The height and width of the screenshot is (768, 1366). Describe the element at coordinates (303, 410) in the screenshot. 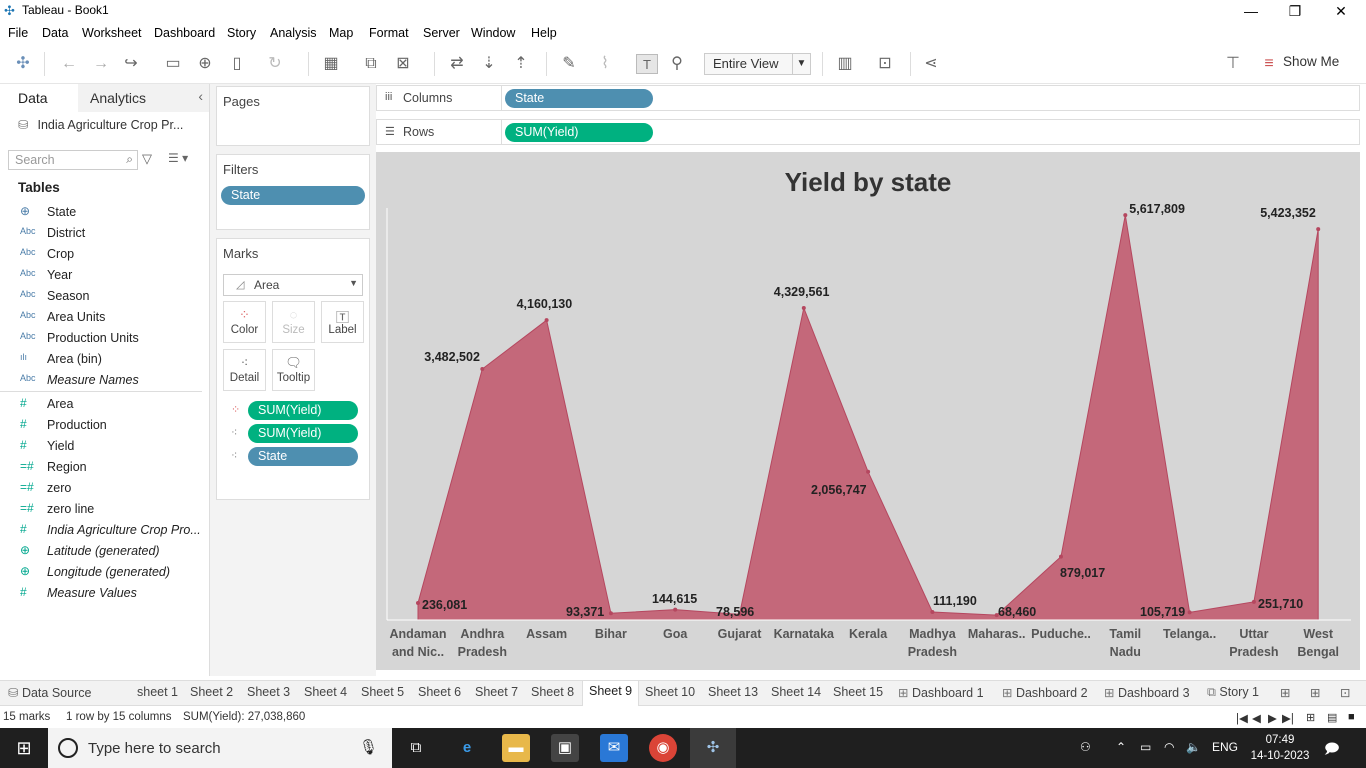

I see `mark-pill-color-yield: SUM(Yield)` at that location.